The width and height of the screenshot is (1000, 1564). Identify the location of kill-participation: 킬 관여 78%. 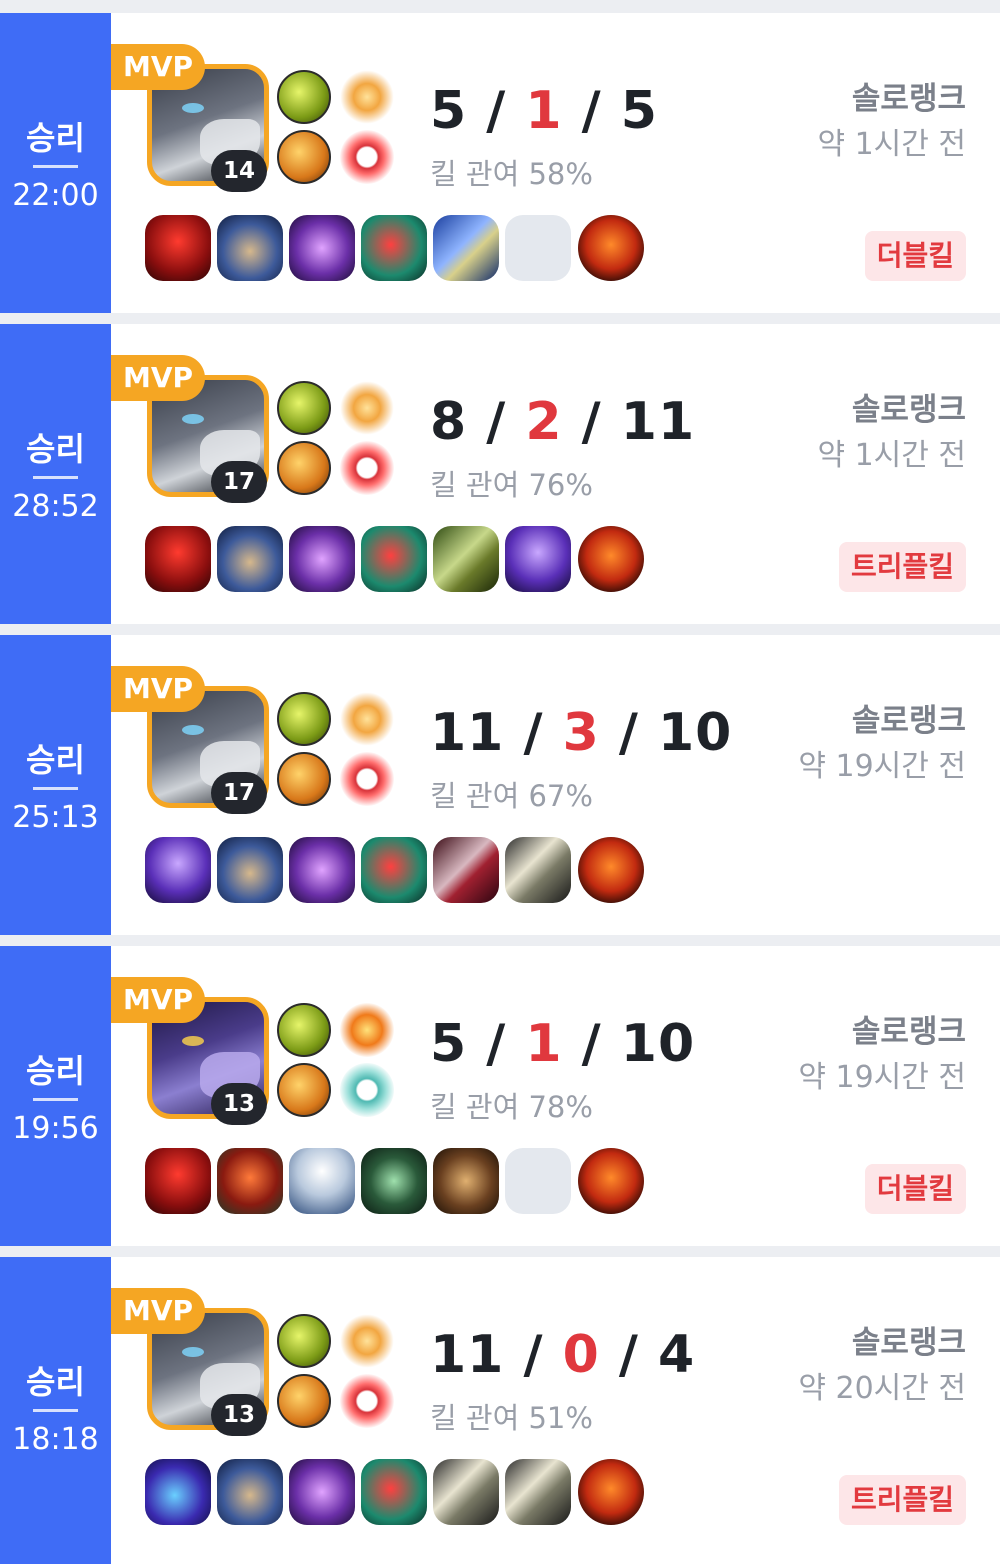
(511, 1107).